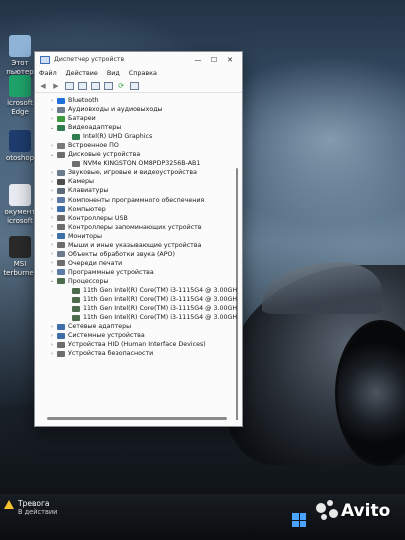 This screenshot has height=540, width=405. I want to click on tree-category: › Контроллеры USB, so click(138, 218).